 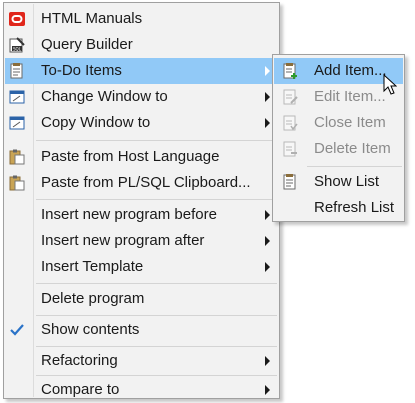 What do you see at coordinates (141, 390) in the screenshot?
I see `menu-item-compare-to: Compare to` at bounding box center [141, 390].